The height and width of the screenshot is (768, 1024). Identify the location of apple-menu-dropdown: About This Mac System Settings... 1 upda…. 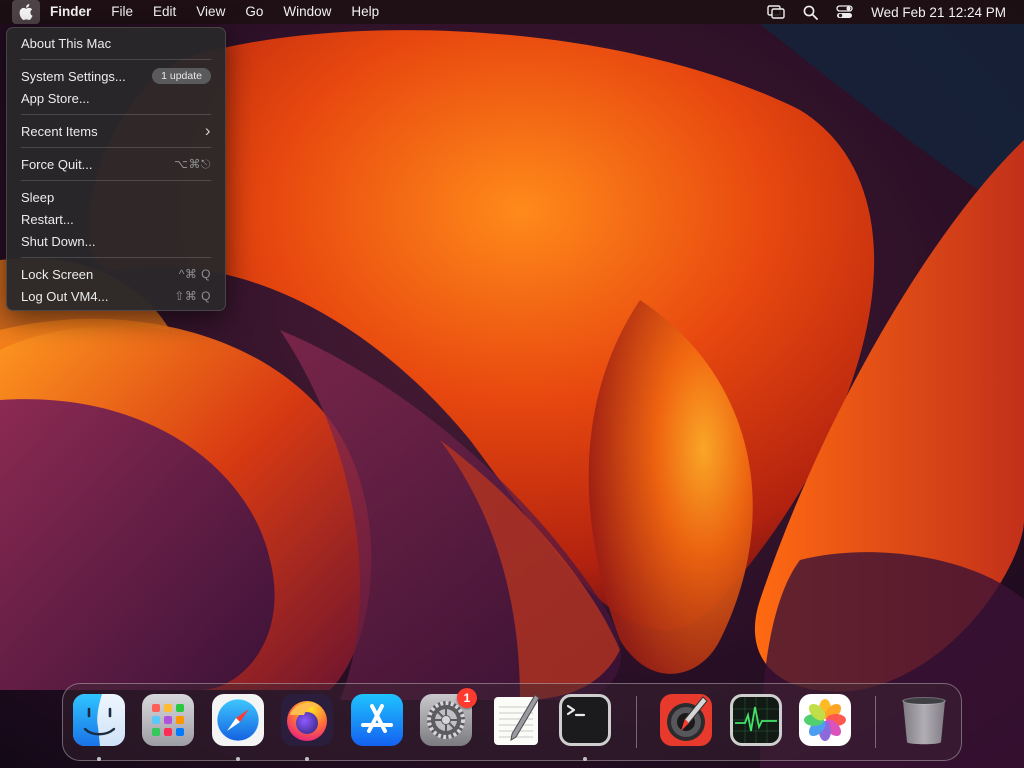
(116, 169).